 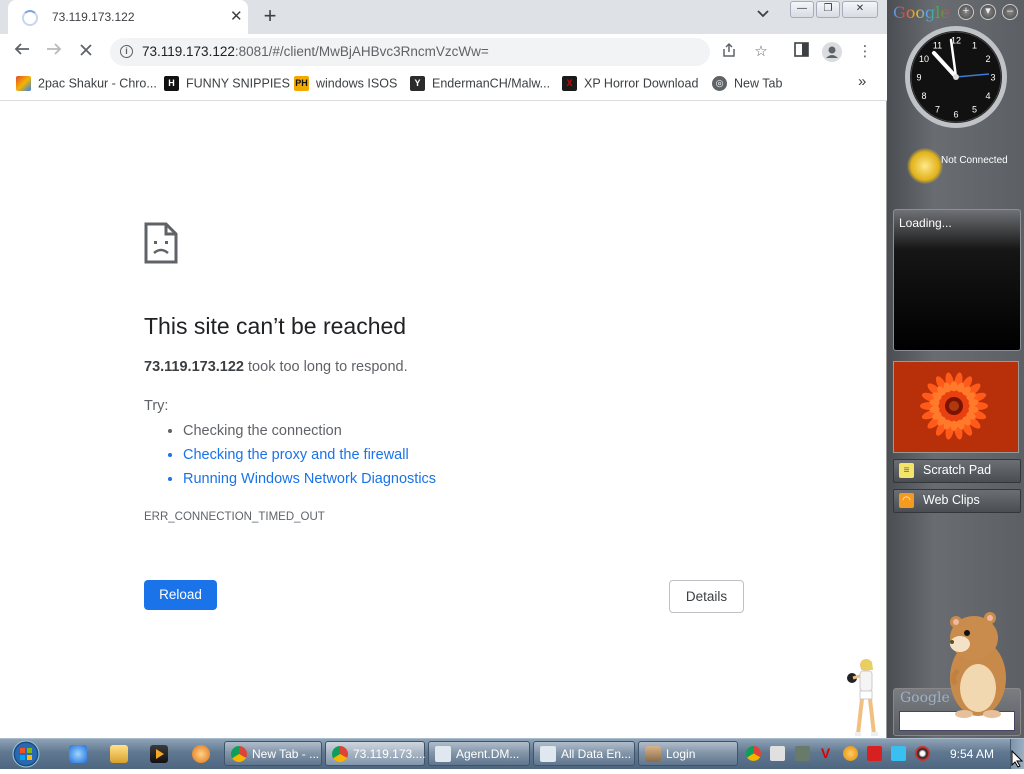 What do you see at coordinates (937, 46) in the screenshot?
I see `clock-numeral: 11` at bounding box center [937, 46].